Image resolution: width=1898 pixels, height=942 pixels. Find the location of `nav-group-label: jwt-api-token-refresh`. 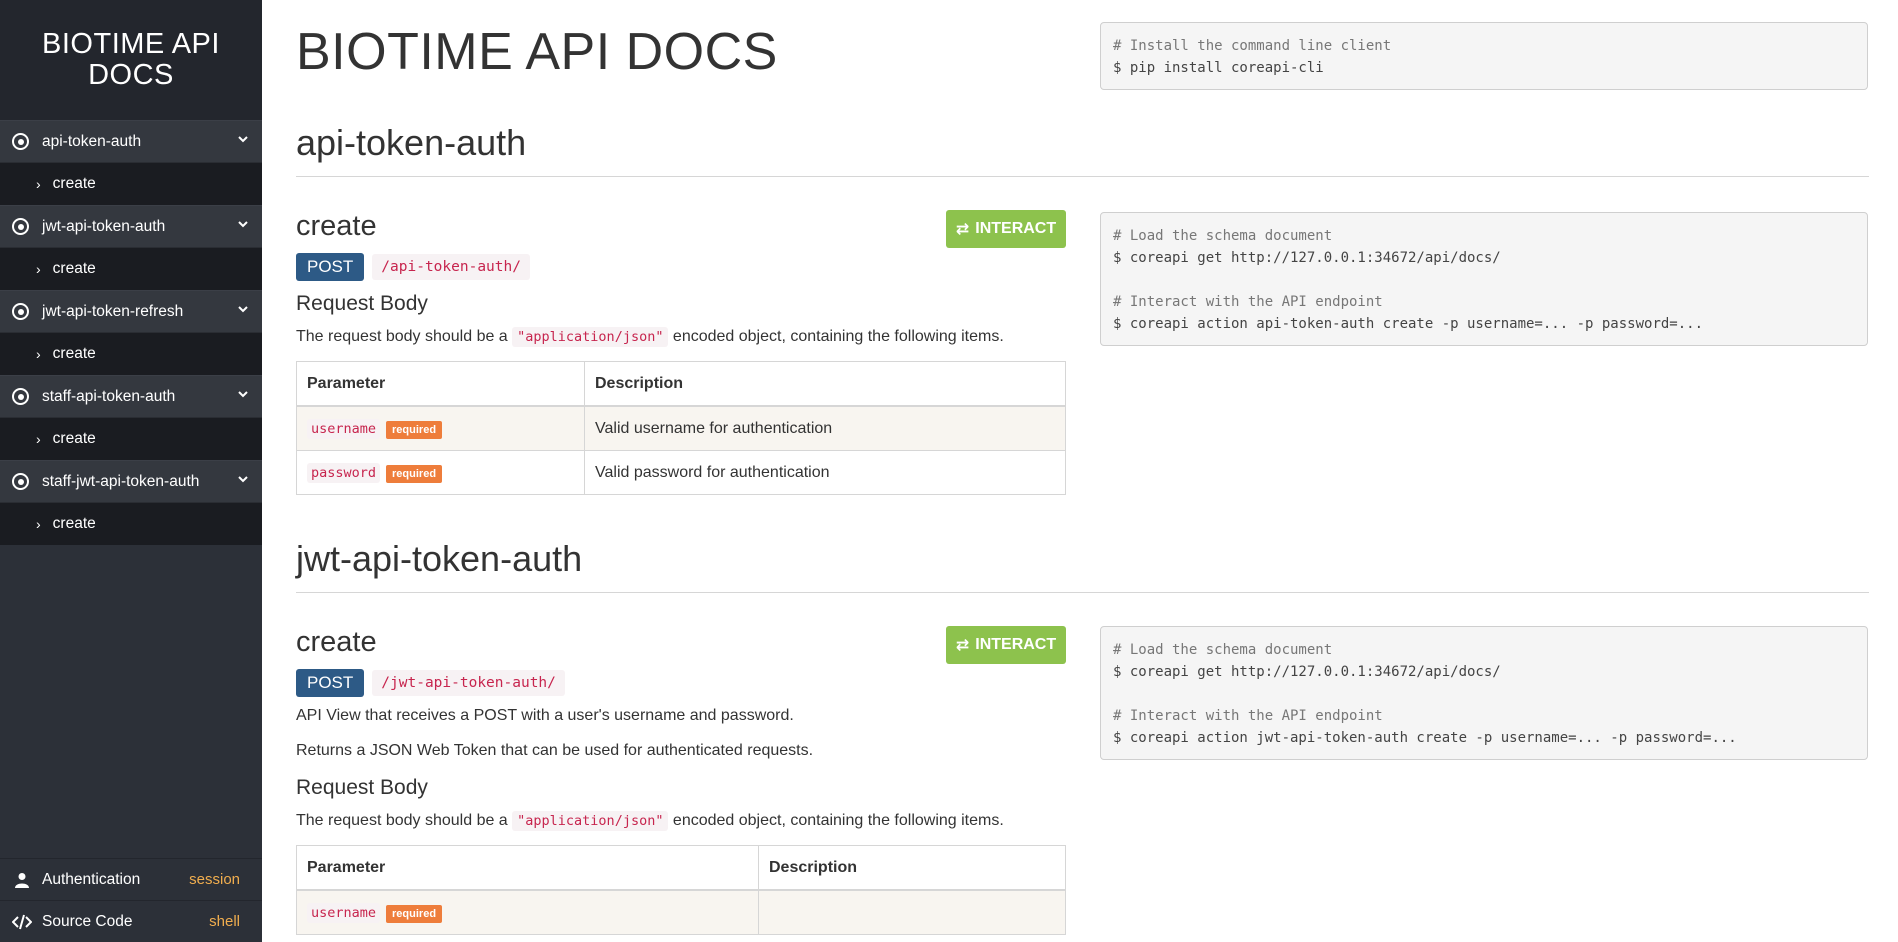

nav-group-label: jwt-api-token-refresh is located at coordinates (113, 311).